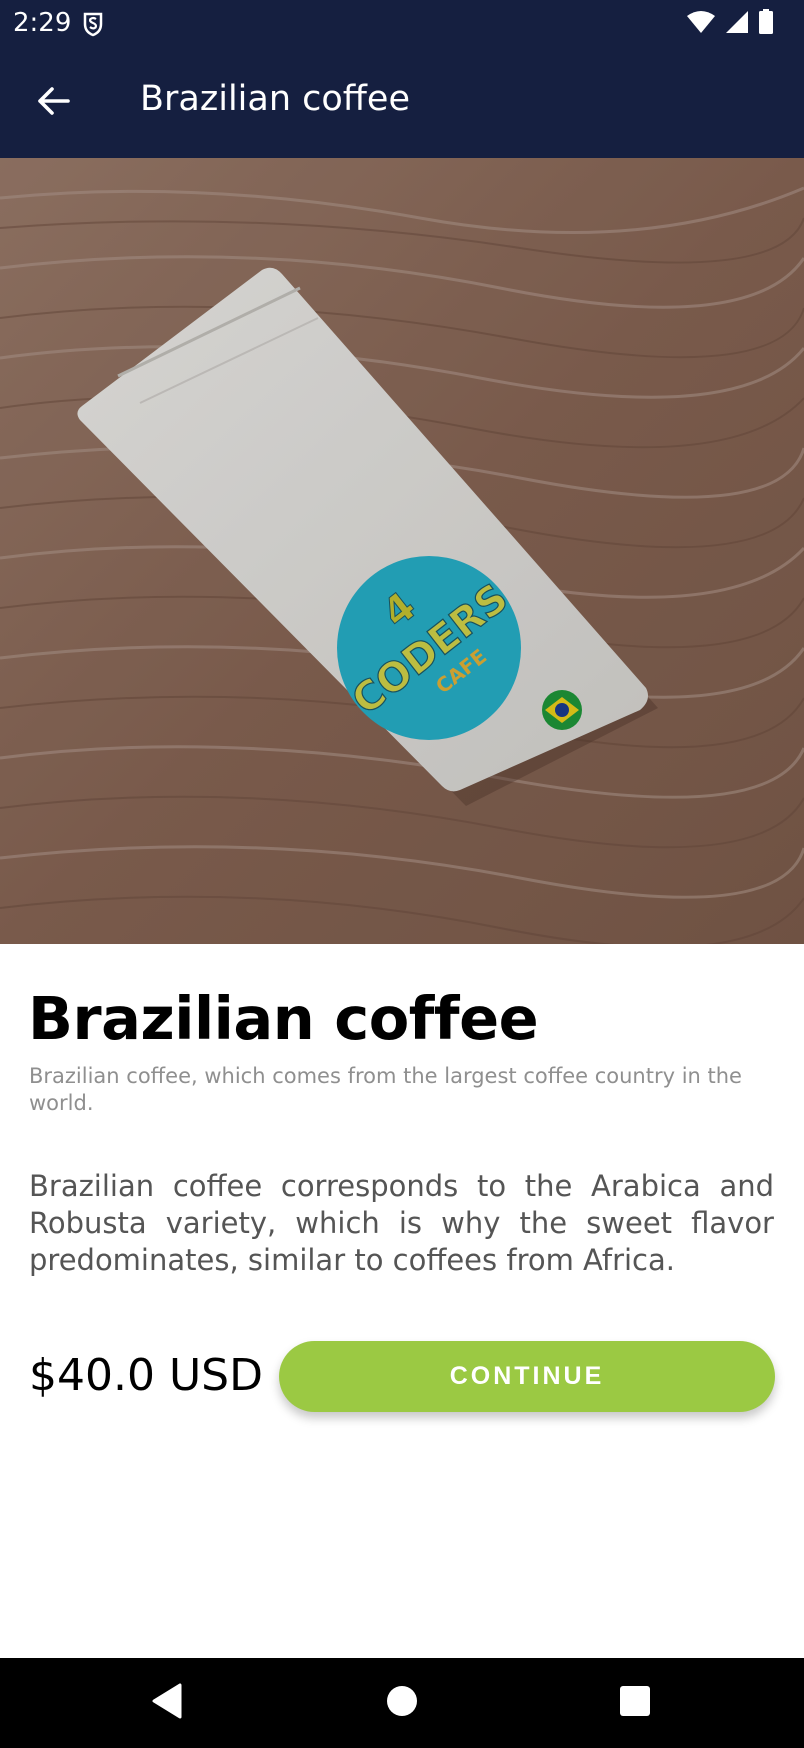 This screenshot has width=804, height=1748. Describe the element at coordinates (701, 24) in the screenshot. I see `wifi-icon` at that location.